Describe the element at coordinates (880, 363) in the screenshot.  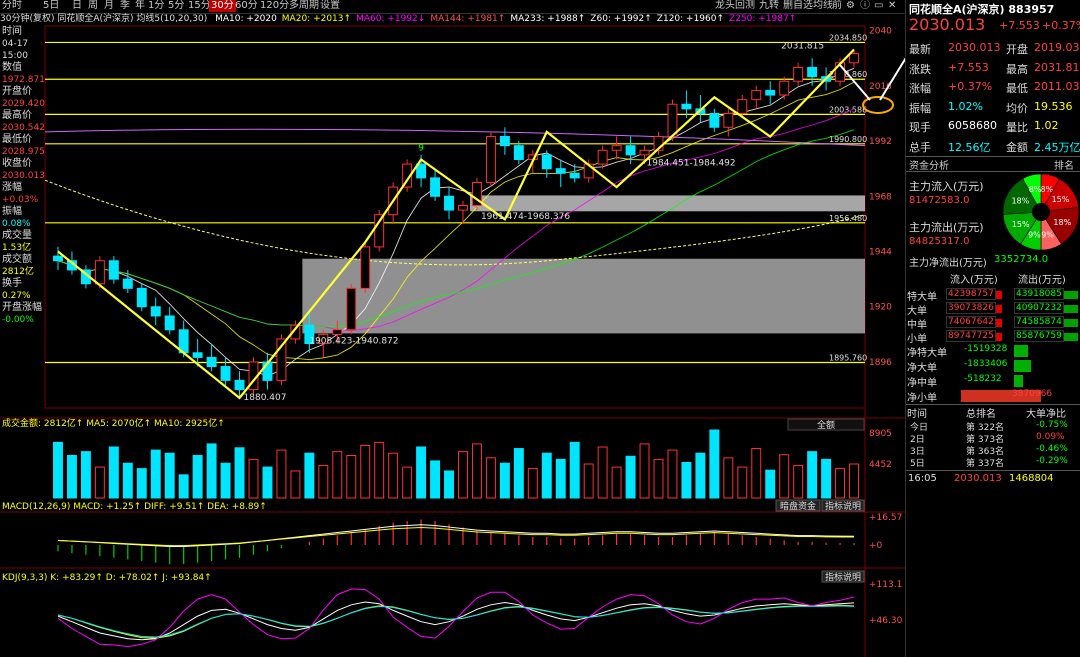
I see `price-axis-label: 1896` at that location.